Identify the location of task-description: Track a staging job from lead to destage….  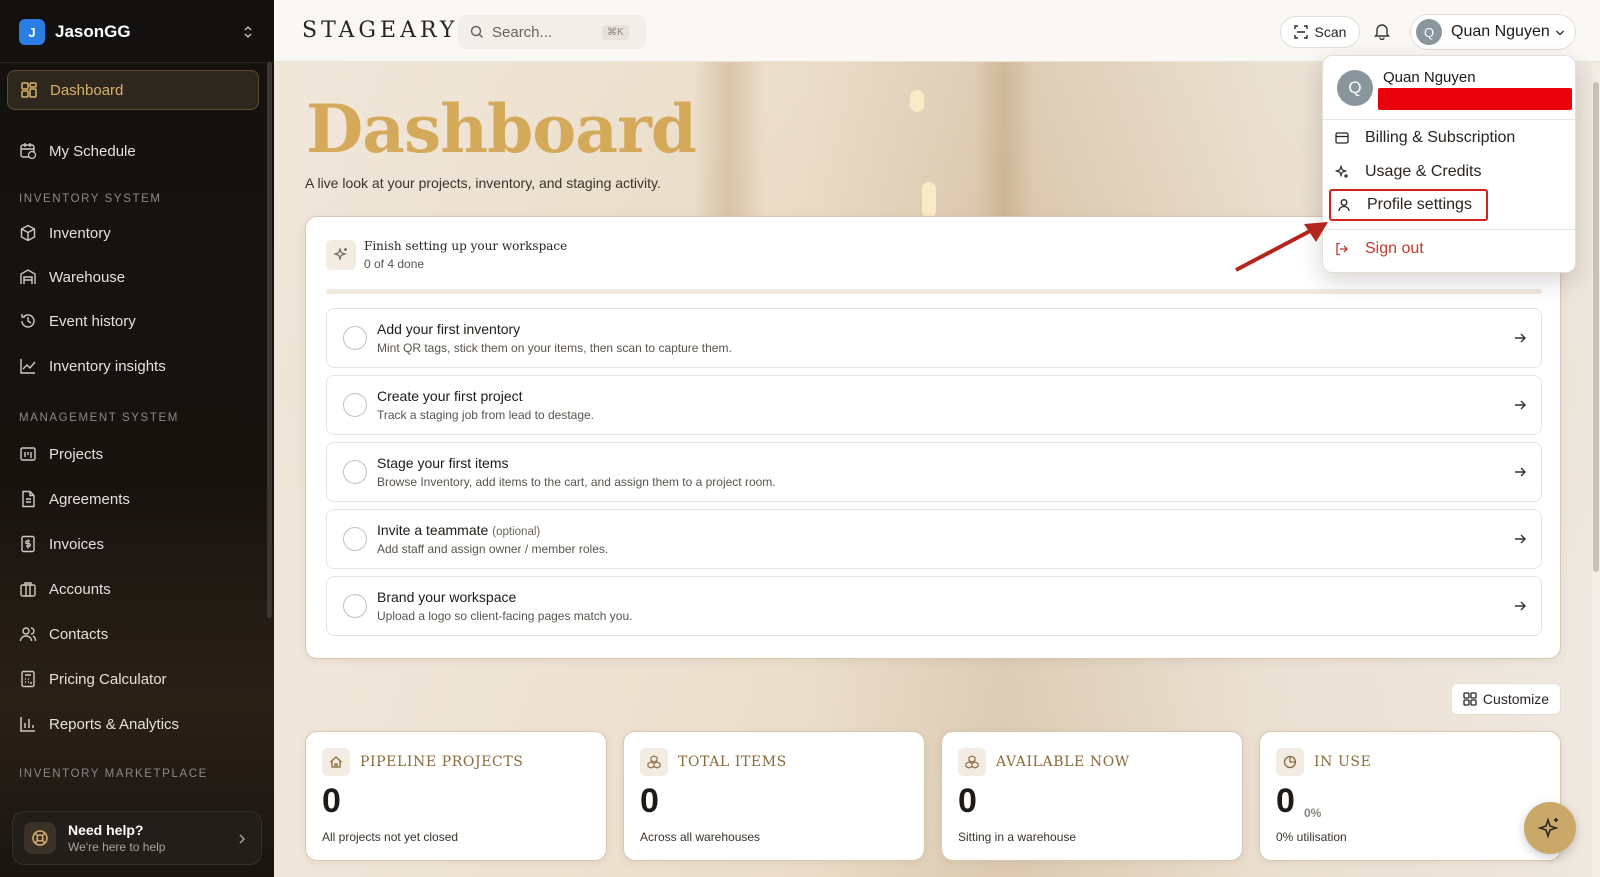
(486, 415).